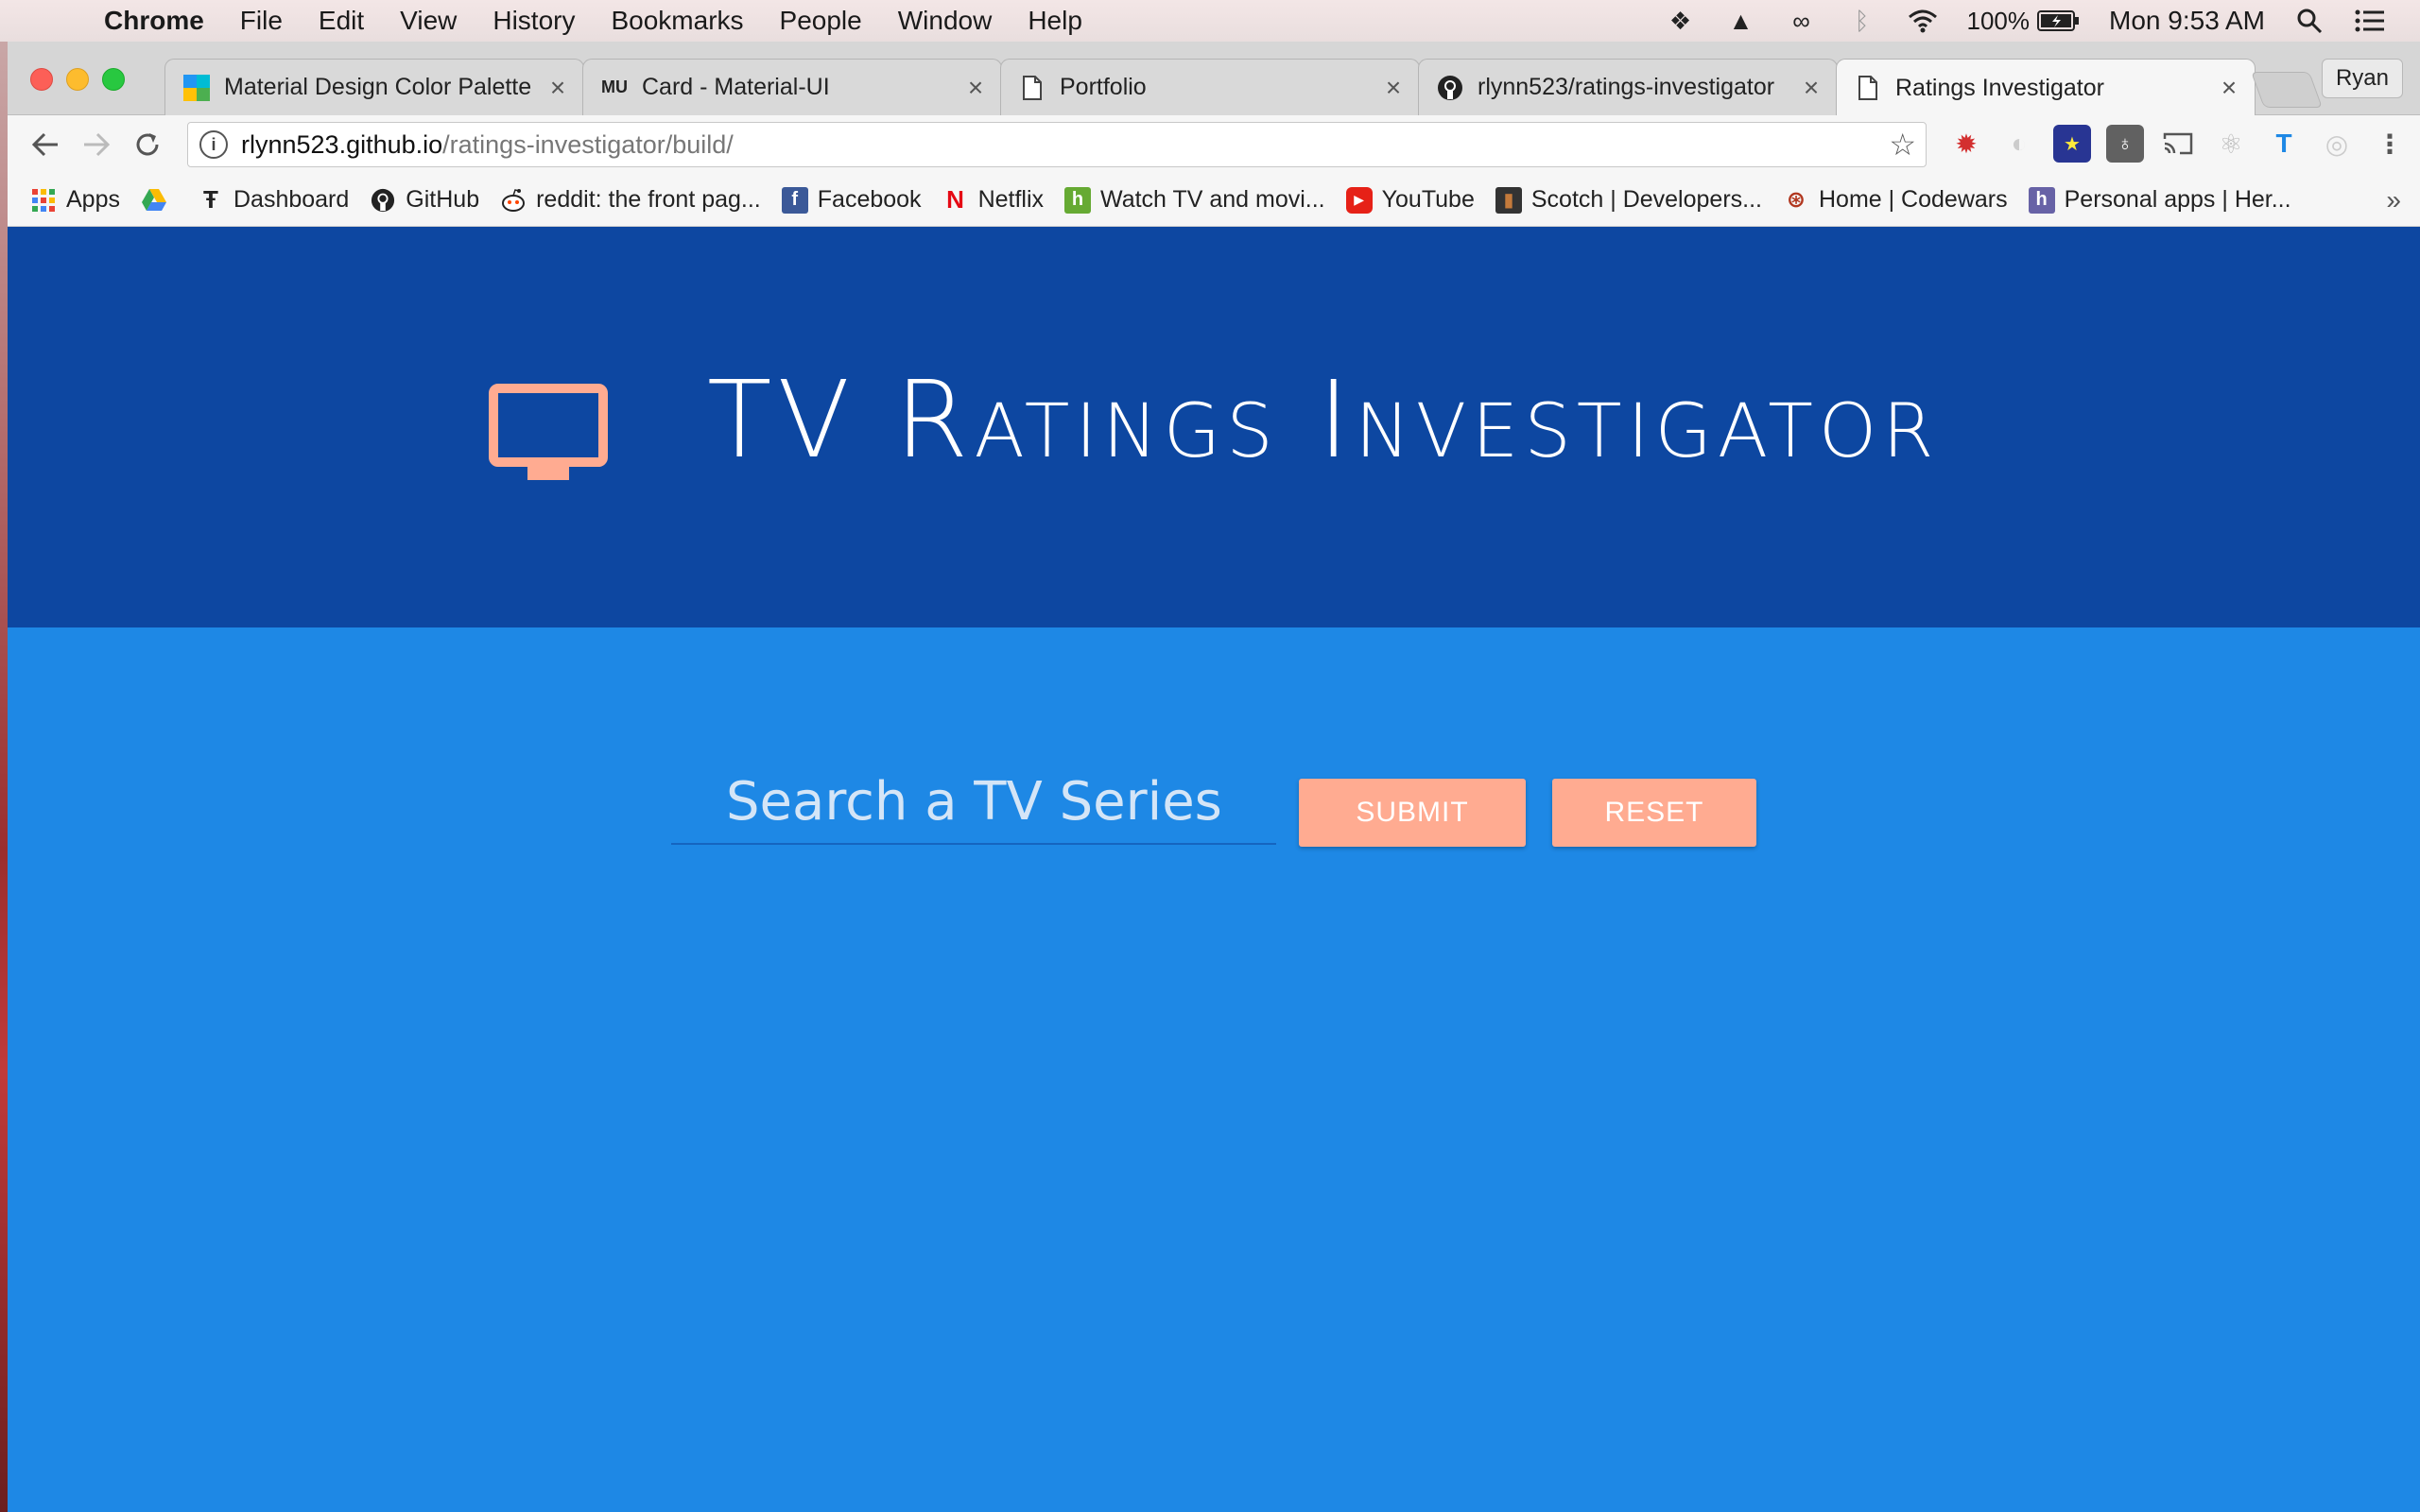 This screenshot has height=1512, width=2420. What do you see at coordinates (2337, 144) in the screenshot?
I see `extension-gray-circle-icon: ◎` at bounding box center [2337, 144].